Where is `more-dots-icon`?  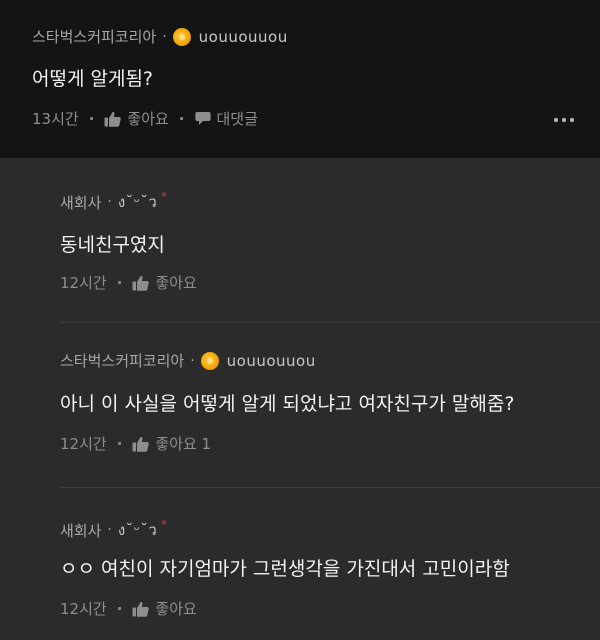 more-dots-icon is located at coordinates (564, 120).